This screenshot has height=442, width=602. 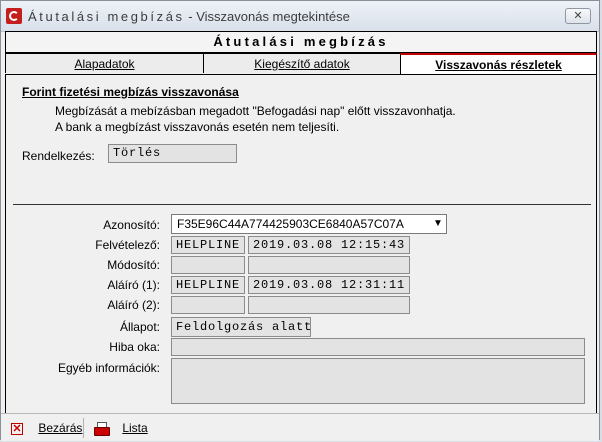 What do you see at coordinates (578, 16) in the screenshot?
I see `window-close-button: ✕` at bounding box center [578, 16].